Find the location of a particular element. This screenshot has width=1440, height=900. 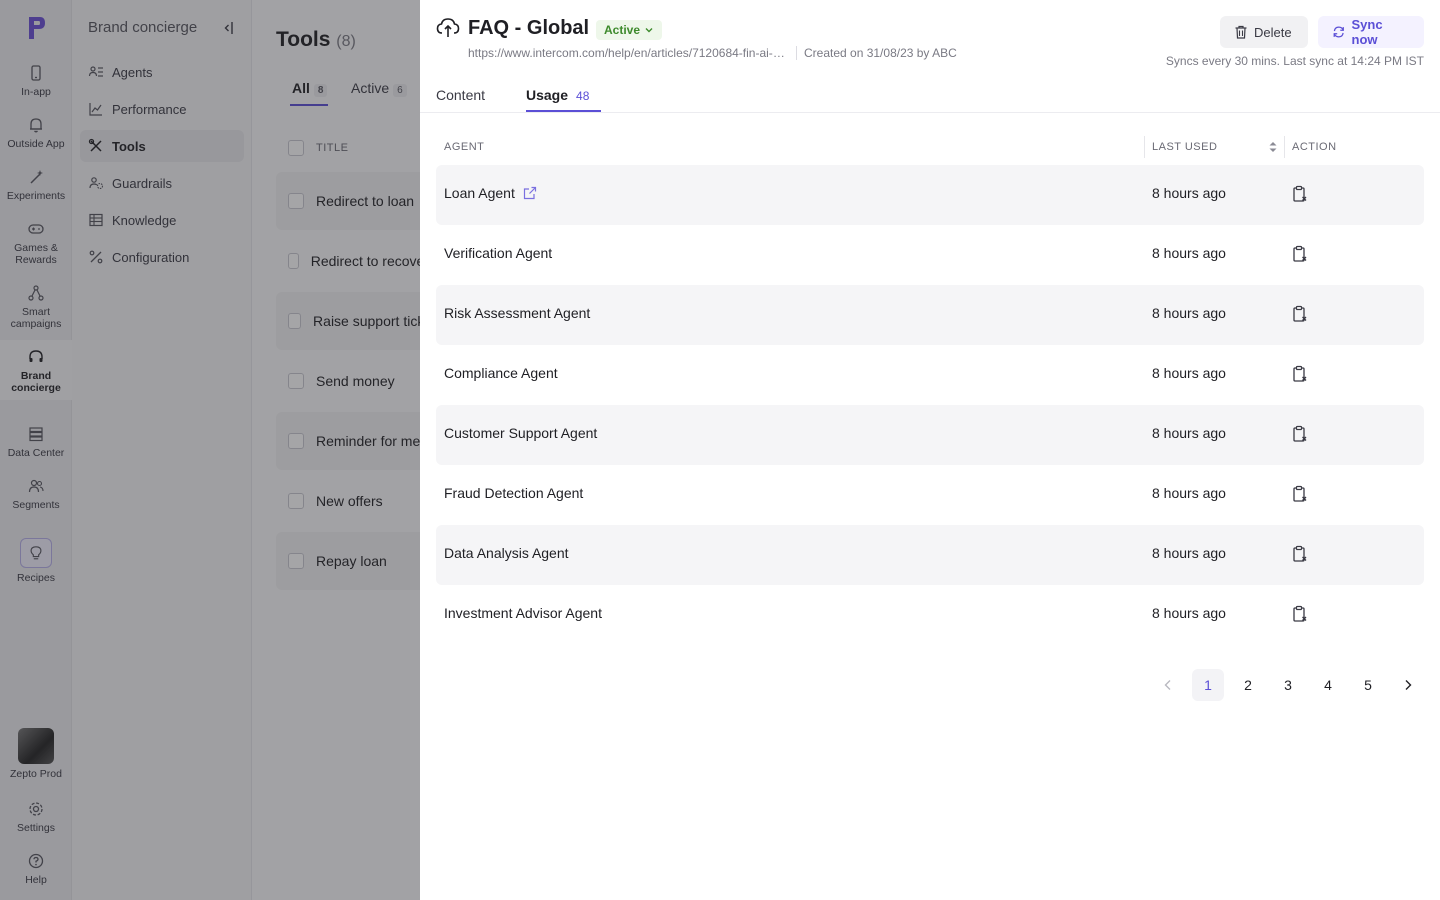

table-row: Data Analysis Agent 8 hours ago is located at coordinates (930, 555).